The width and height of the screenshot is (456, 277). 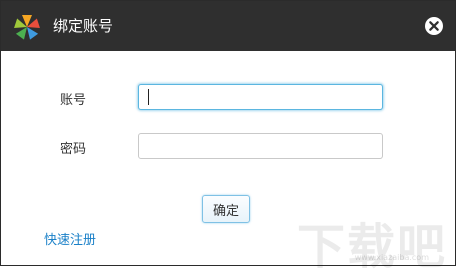 What do you see at coordinates (434, 26) in the screenshot?
I see `close-icon` at bounding box center [434, 26].